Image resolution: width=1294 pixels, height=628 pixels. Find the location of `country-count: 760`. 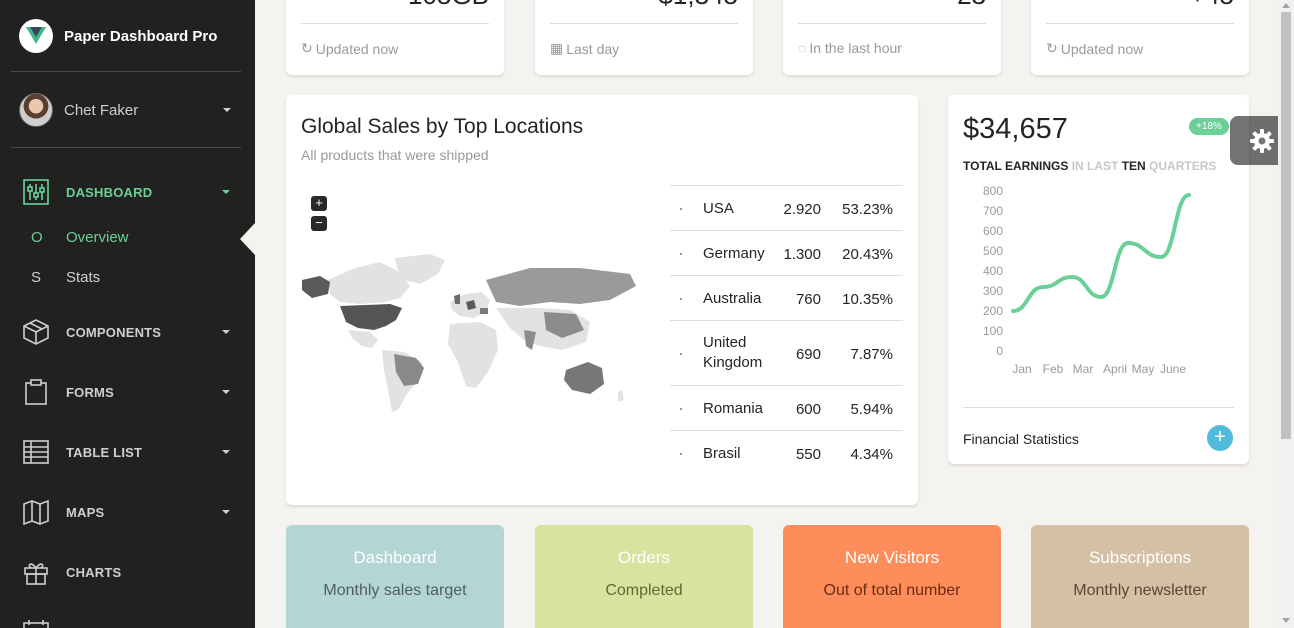

country-count: 760 is located at coordinates (808, 299).